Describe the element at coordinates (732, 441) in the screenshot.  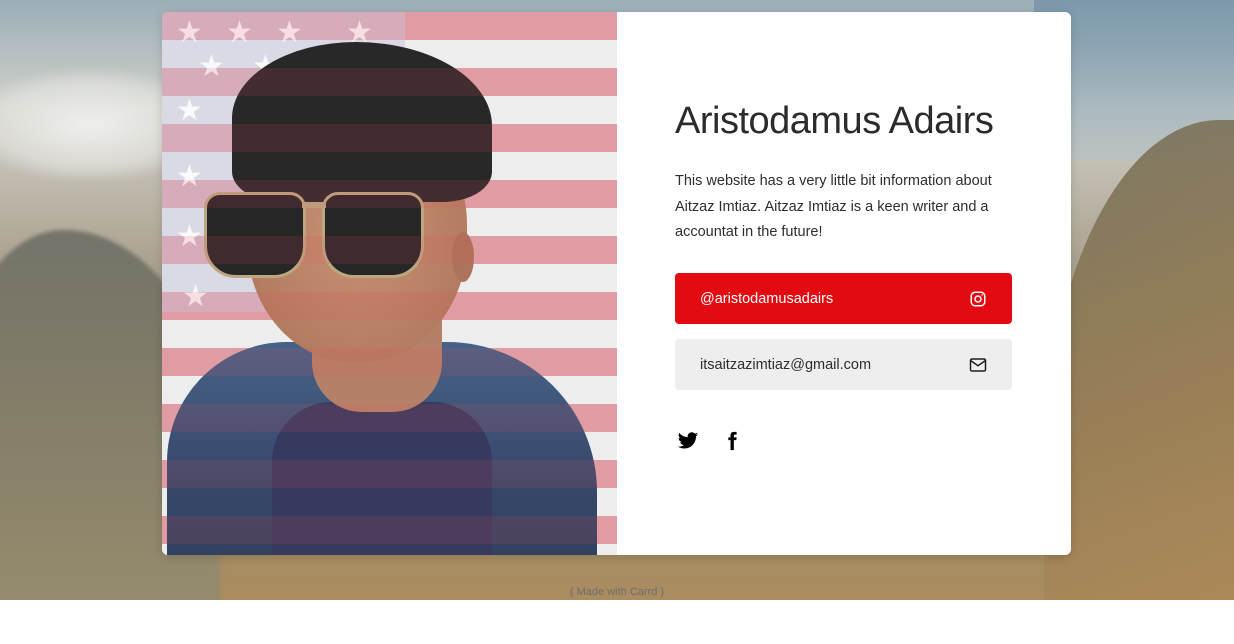
I see `facebook-icon` at that location.